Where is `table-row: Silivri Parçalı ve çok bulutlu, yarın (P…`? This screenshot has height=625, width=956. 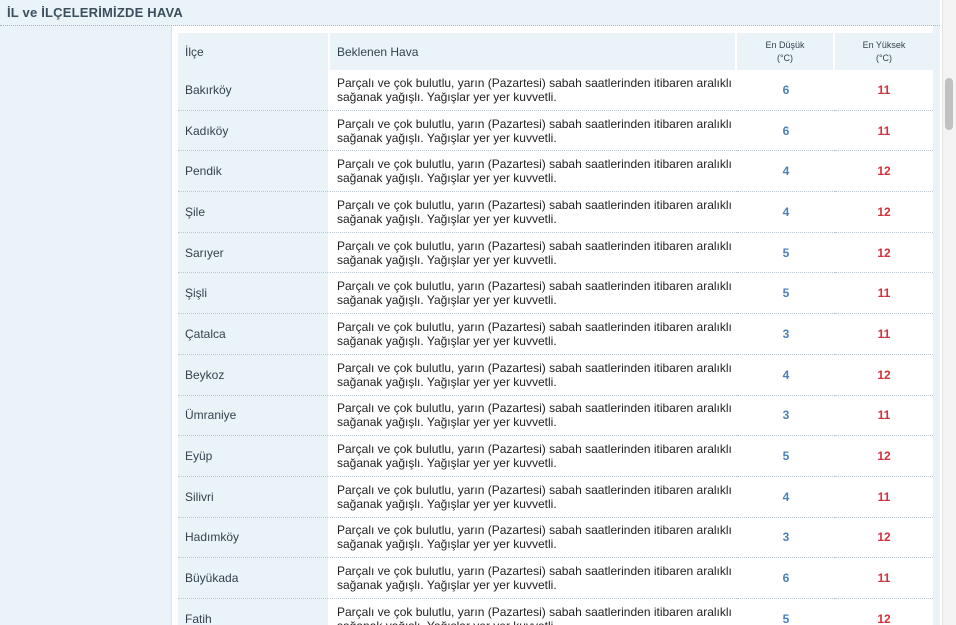
table-row: Silivri Parçalı ve çok bulutlu, yarın (P… is located at coordinates (555, 497).